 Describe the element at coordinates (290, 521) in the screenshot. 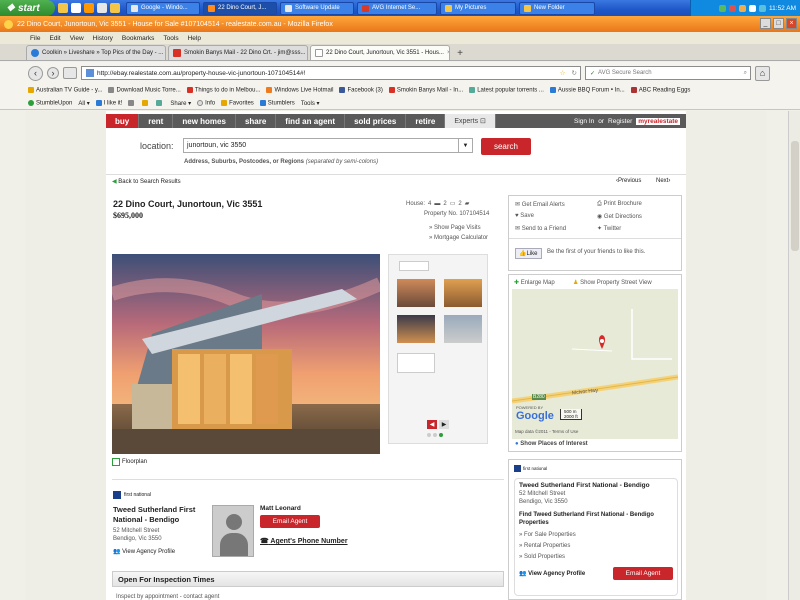

I see `email-agent-button: Email Agent` at that location.